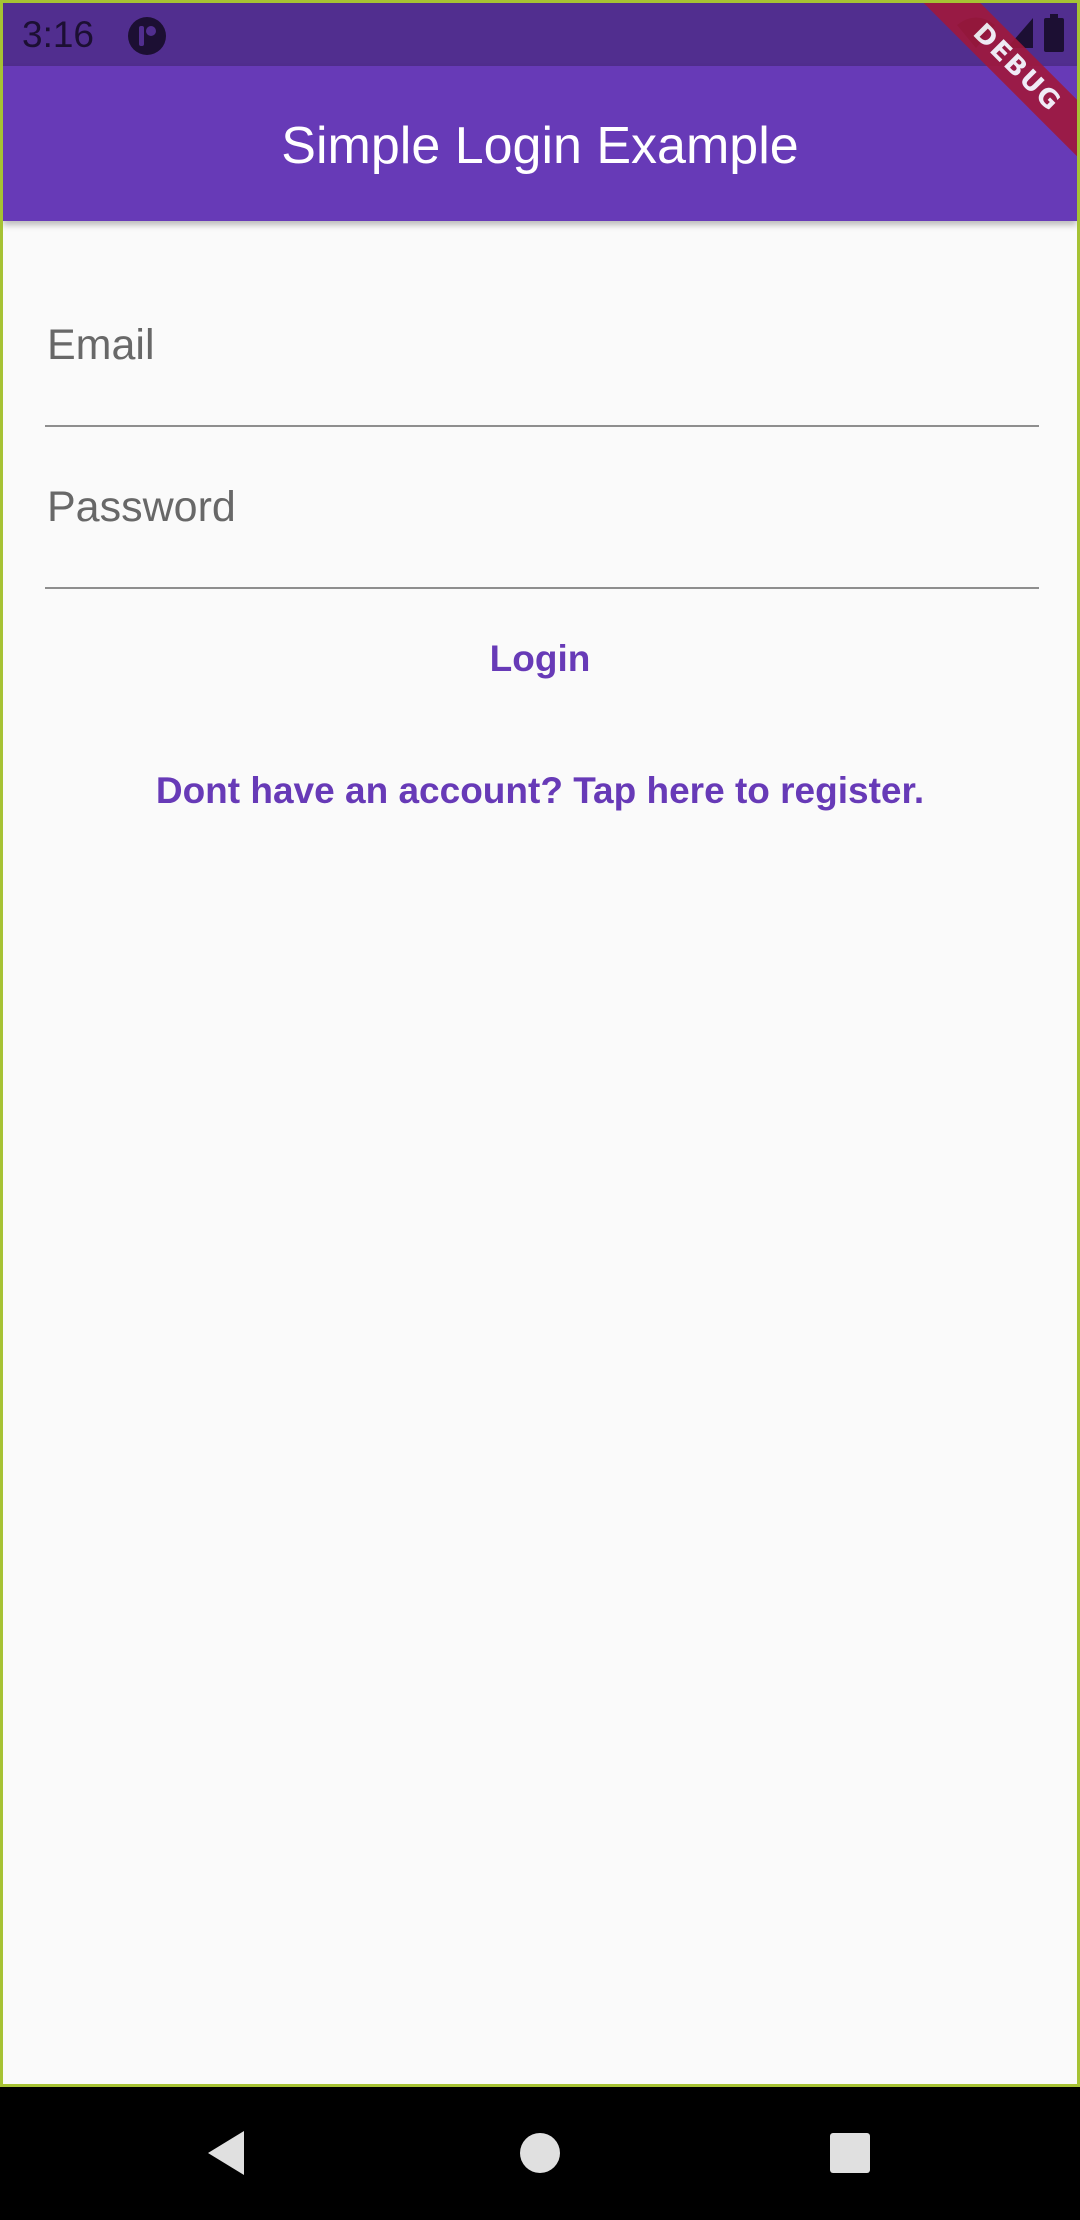 Image resolution: width=1080 pixels, height=2220 pixels. Describe the element at coordinates (542, 530) in the screenshot. I see `password-field: Password` at that location.